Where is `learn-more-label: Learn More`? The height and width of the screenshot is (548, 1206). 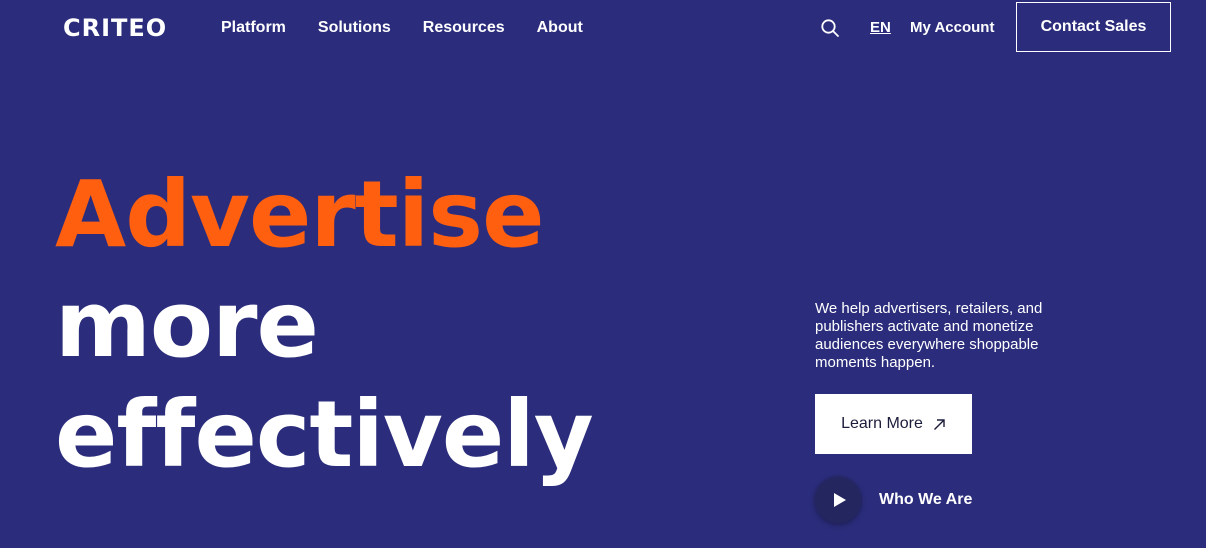 learn-more-label: Learn More is located at coordinates (882, 423).